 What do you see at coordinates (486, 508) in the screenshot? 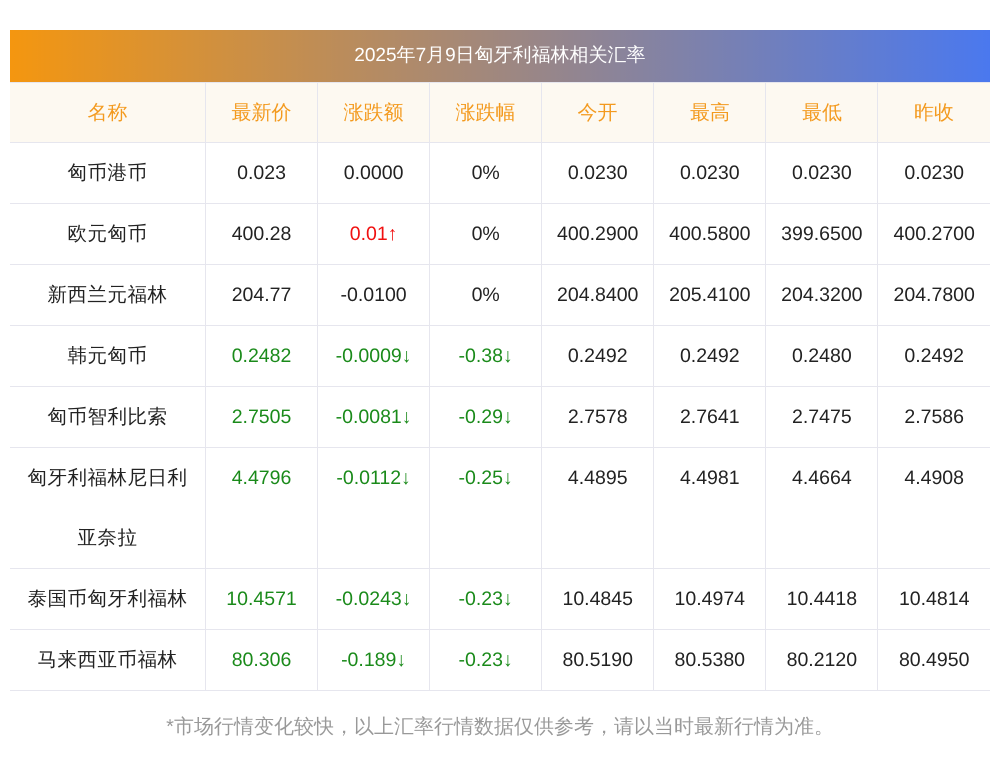
I see `table-cell: -0.25↓` at bounding box center [486, 508].